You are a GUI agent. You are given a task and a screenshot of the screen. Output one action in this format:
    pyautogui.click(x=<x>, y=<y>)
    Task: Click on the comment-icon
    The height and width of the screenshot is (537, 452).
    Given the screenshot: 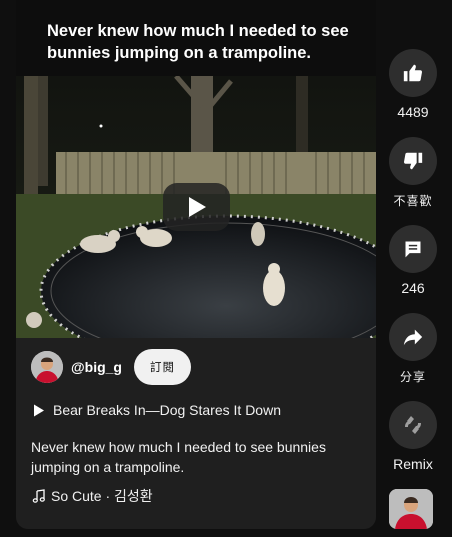 What is the action you would take?
    pyautogui.click(x=413, y=249)
    